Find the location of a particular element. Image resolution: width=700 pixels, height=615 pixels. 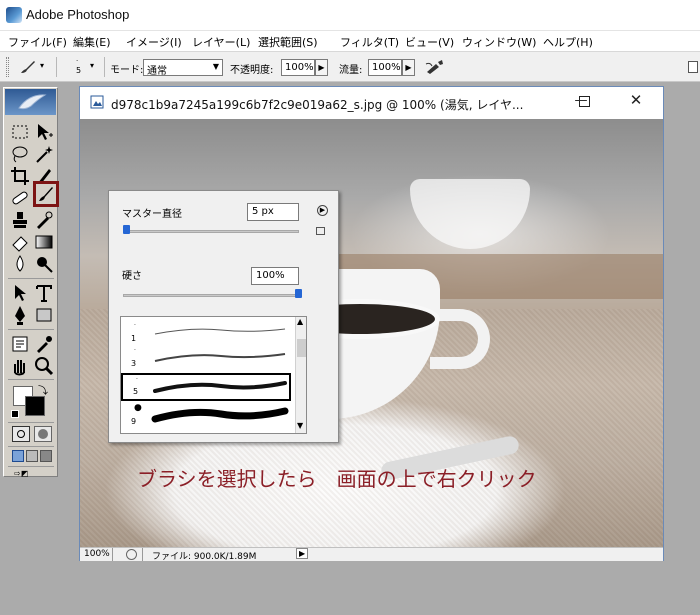

healing-brush-tool-icon is located at coordinates (20, 198).